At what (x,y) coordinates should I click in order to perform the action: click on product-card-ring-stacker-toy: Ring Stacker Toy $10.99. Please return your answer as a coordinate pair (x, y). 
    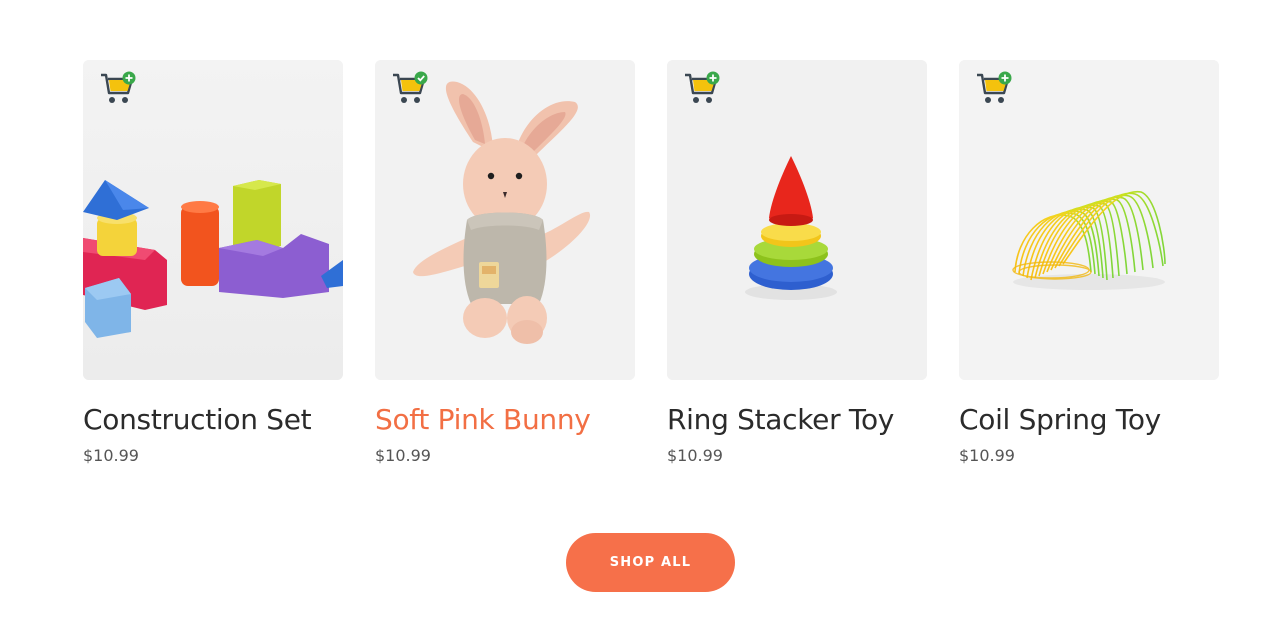
    Looking at the image, I should click on (797, 262).